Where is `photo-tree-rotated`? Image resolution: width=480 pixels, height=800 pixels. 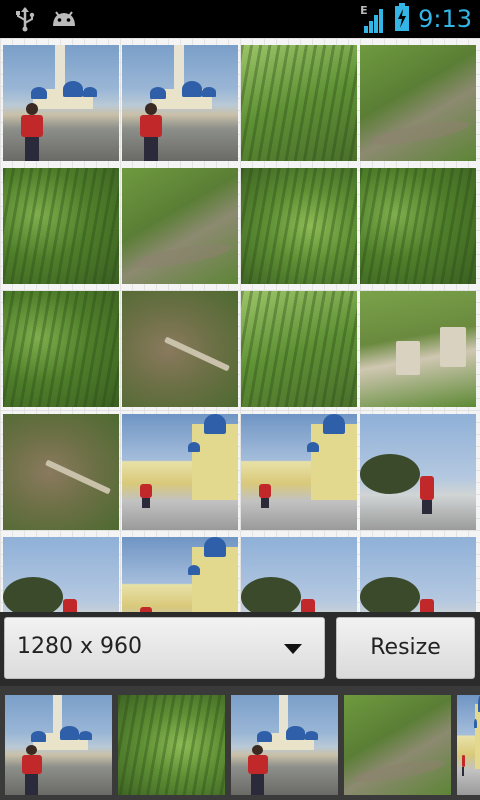 photo-tree-rotated is located at coordinates (299, 574).